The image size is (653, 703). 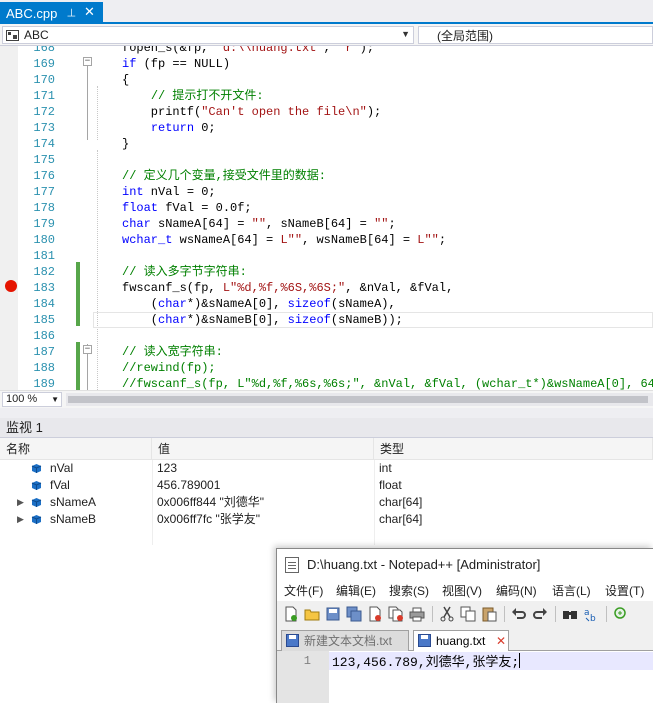 What do you see at coordinates (447, 614) in the screenshot?
I see `cut-icon` at bounding box center [447, 614].